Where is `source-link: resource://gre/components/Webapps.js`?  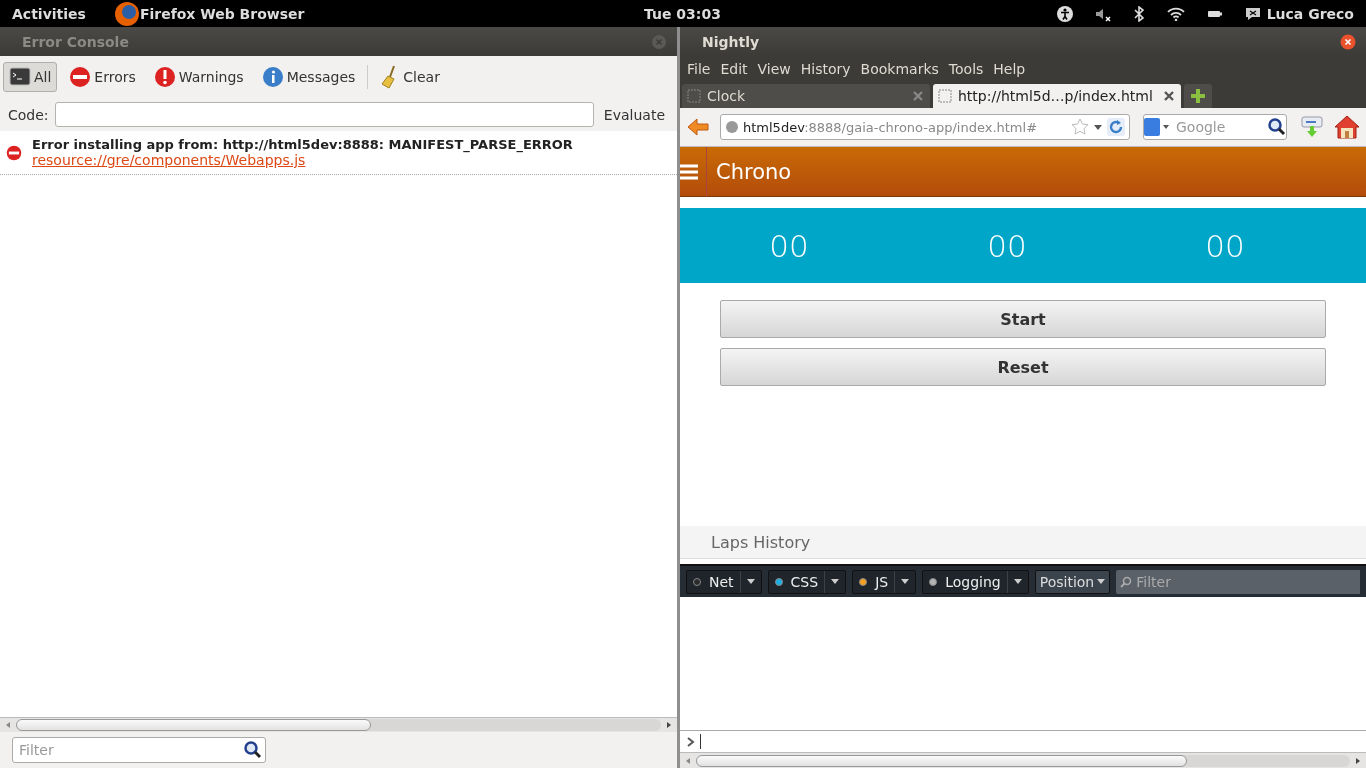 source-link: resource://gre/components/Webapps.js is located at coordinates (169, 160).